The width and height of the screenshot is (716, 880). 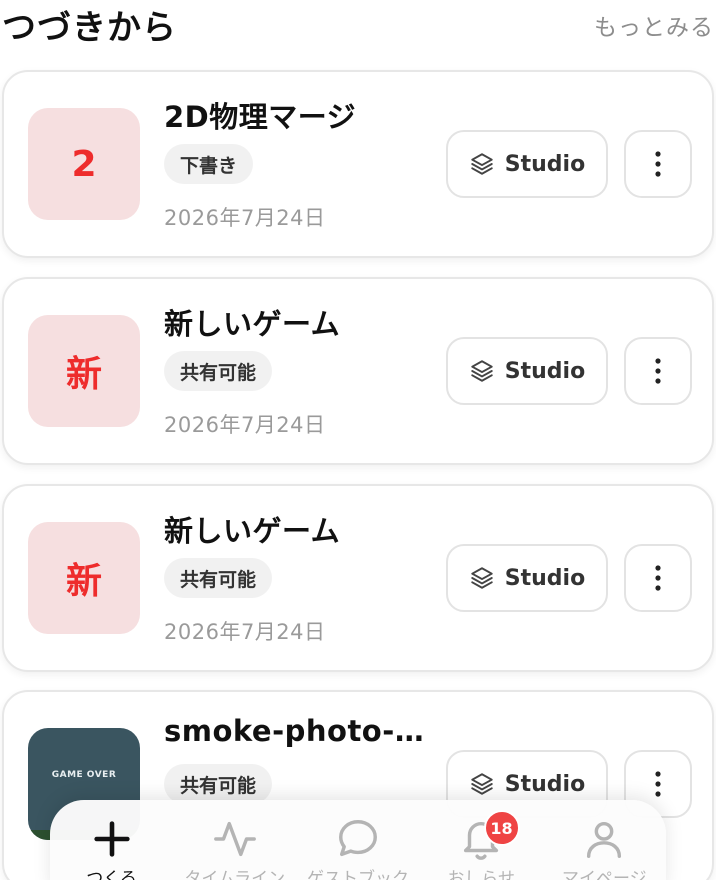 What do you see at coordinates (501, 828) in the screenshot?
I see `notification-count-badge: 18` at bounding box center [501, 828].